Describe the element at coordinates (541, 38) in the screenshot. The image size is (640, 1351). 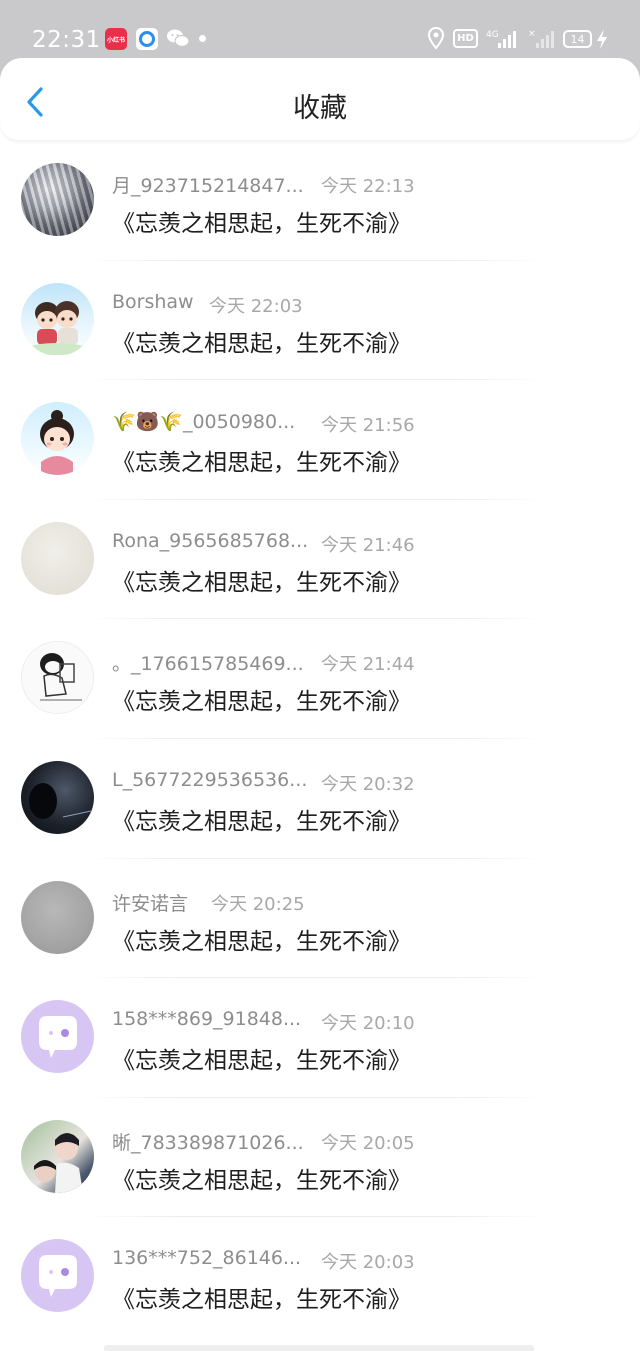
I see `signal-icon-2: ×` at that location.